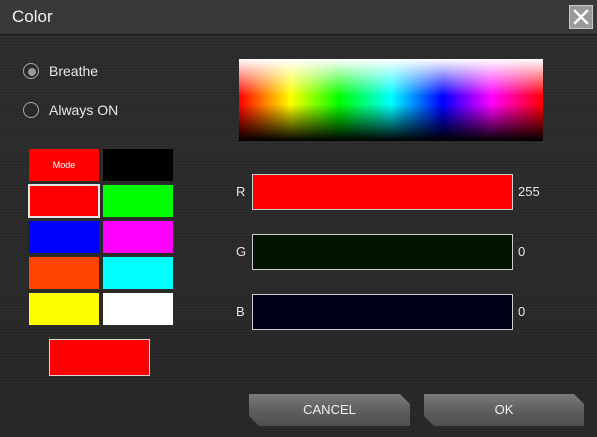 This screenshot has width=597, height=437. What do you see at coordinates (241, 251) in the screenshot?
I see `channel-label-g: G` at bounding box center [241, 251].